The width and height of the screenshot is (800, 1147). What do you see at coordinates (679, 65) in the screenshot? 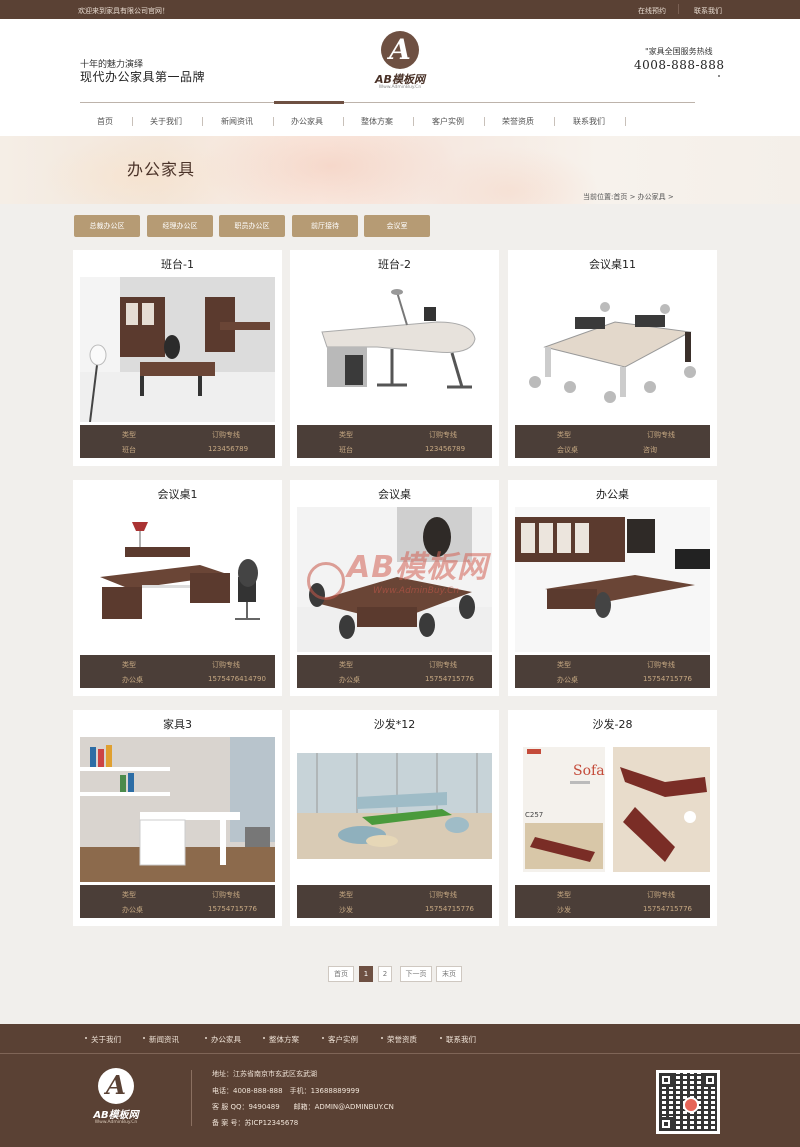
I see `hotline-phone: 4008-888-888` at bounding box center [679, 65].